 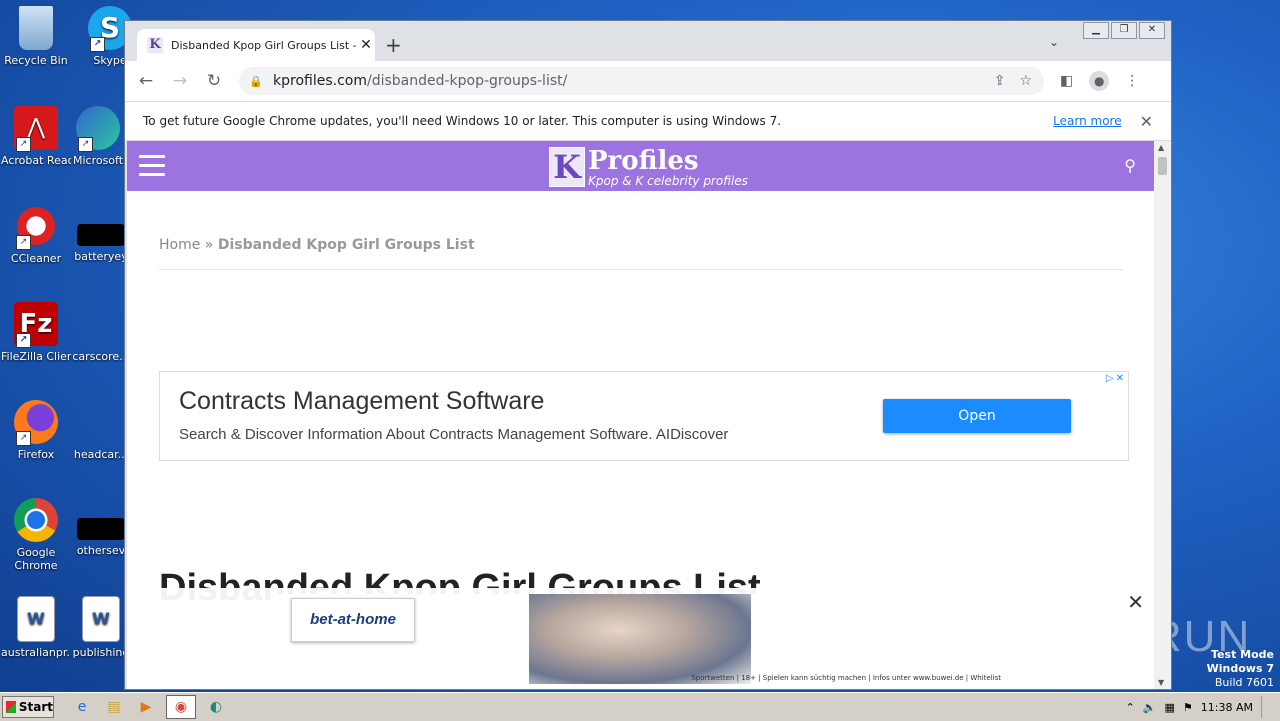 I want to click on media-player-taskbar-icon: ▶, so click(x=146, y=707).